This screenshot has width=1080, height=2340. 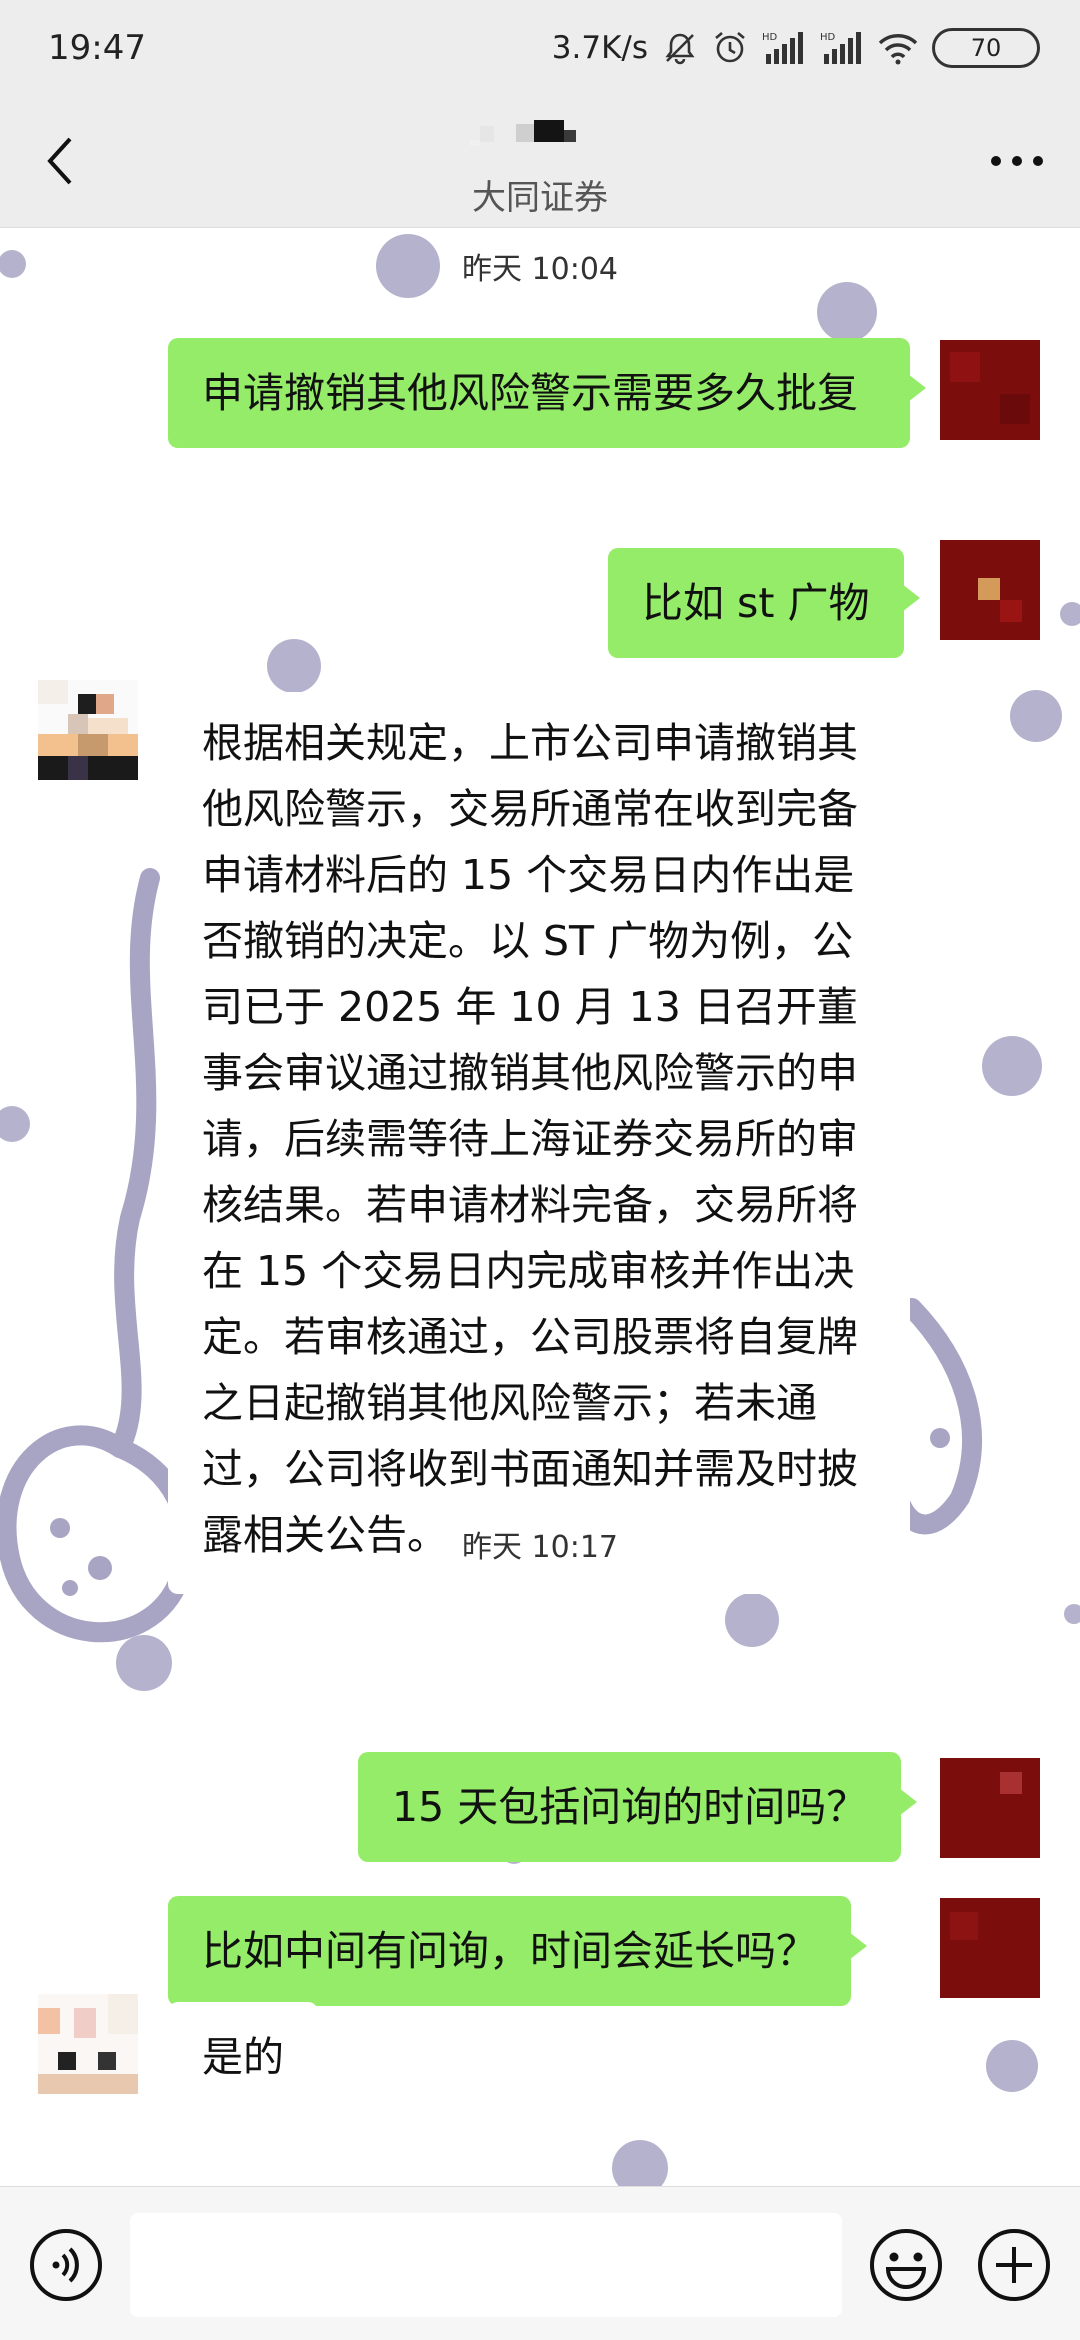 I want to click on emoji-icon, so click(x=906, y=2265).